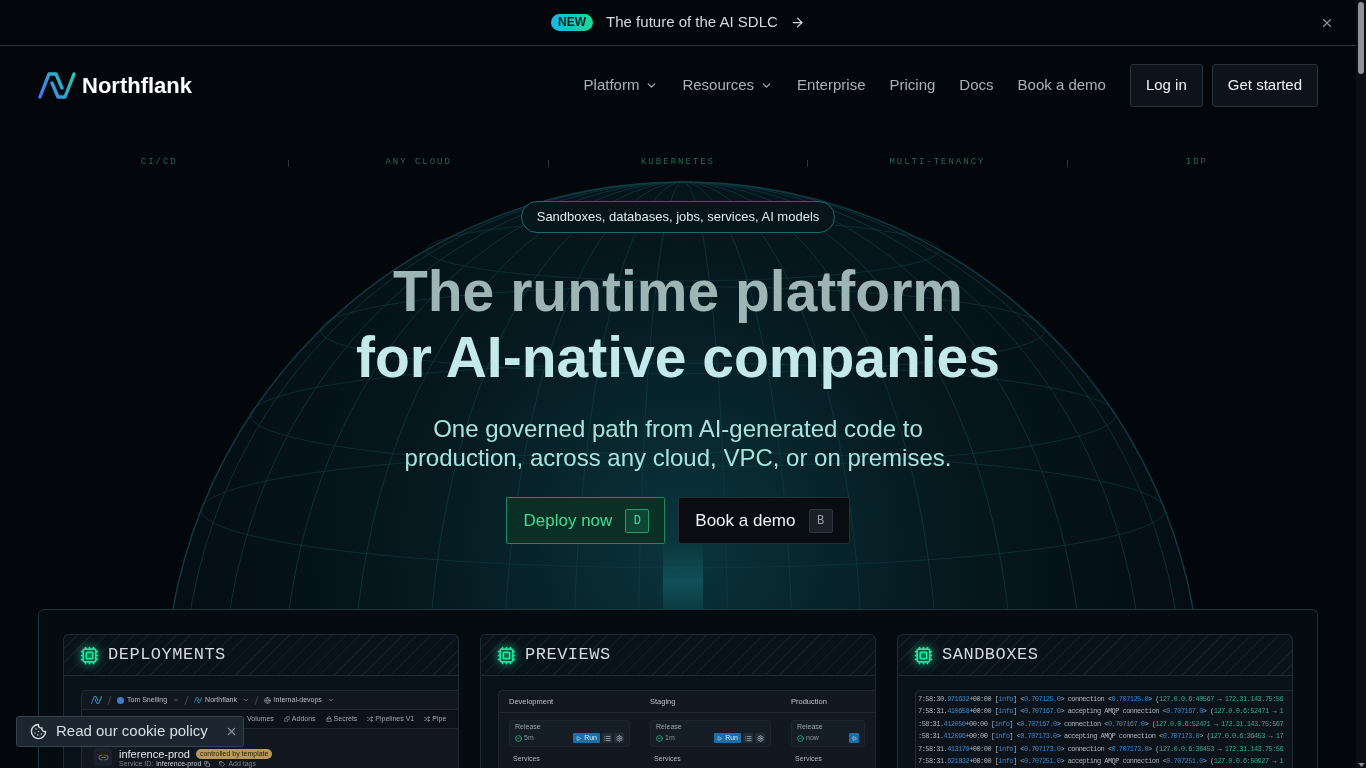  Describe the element at coordinates (678, 443) in the screenshot. I see `hero-subtitle: One governed path from AI-generated code to production, across any cloud, VPC, or on premises.` at that location.